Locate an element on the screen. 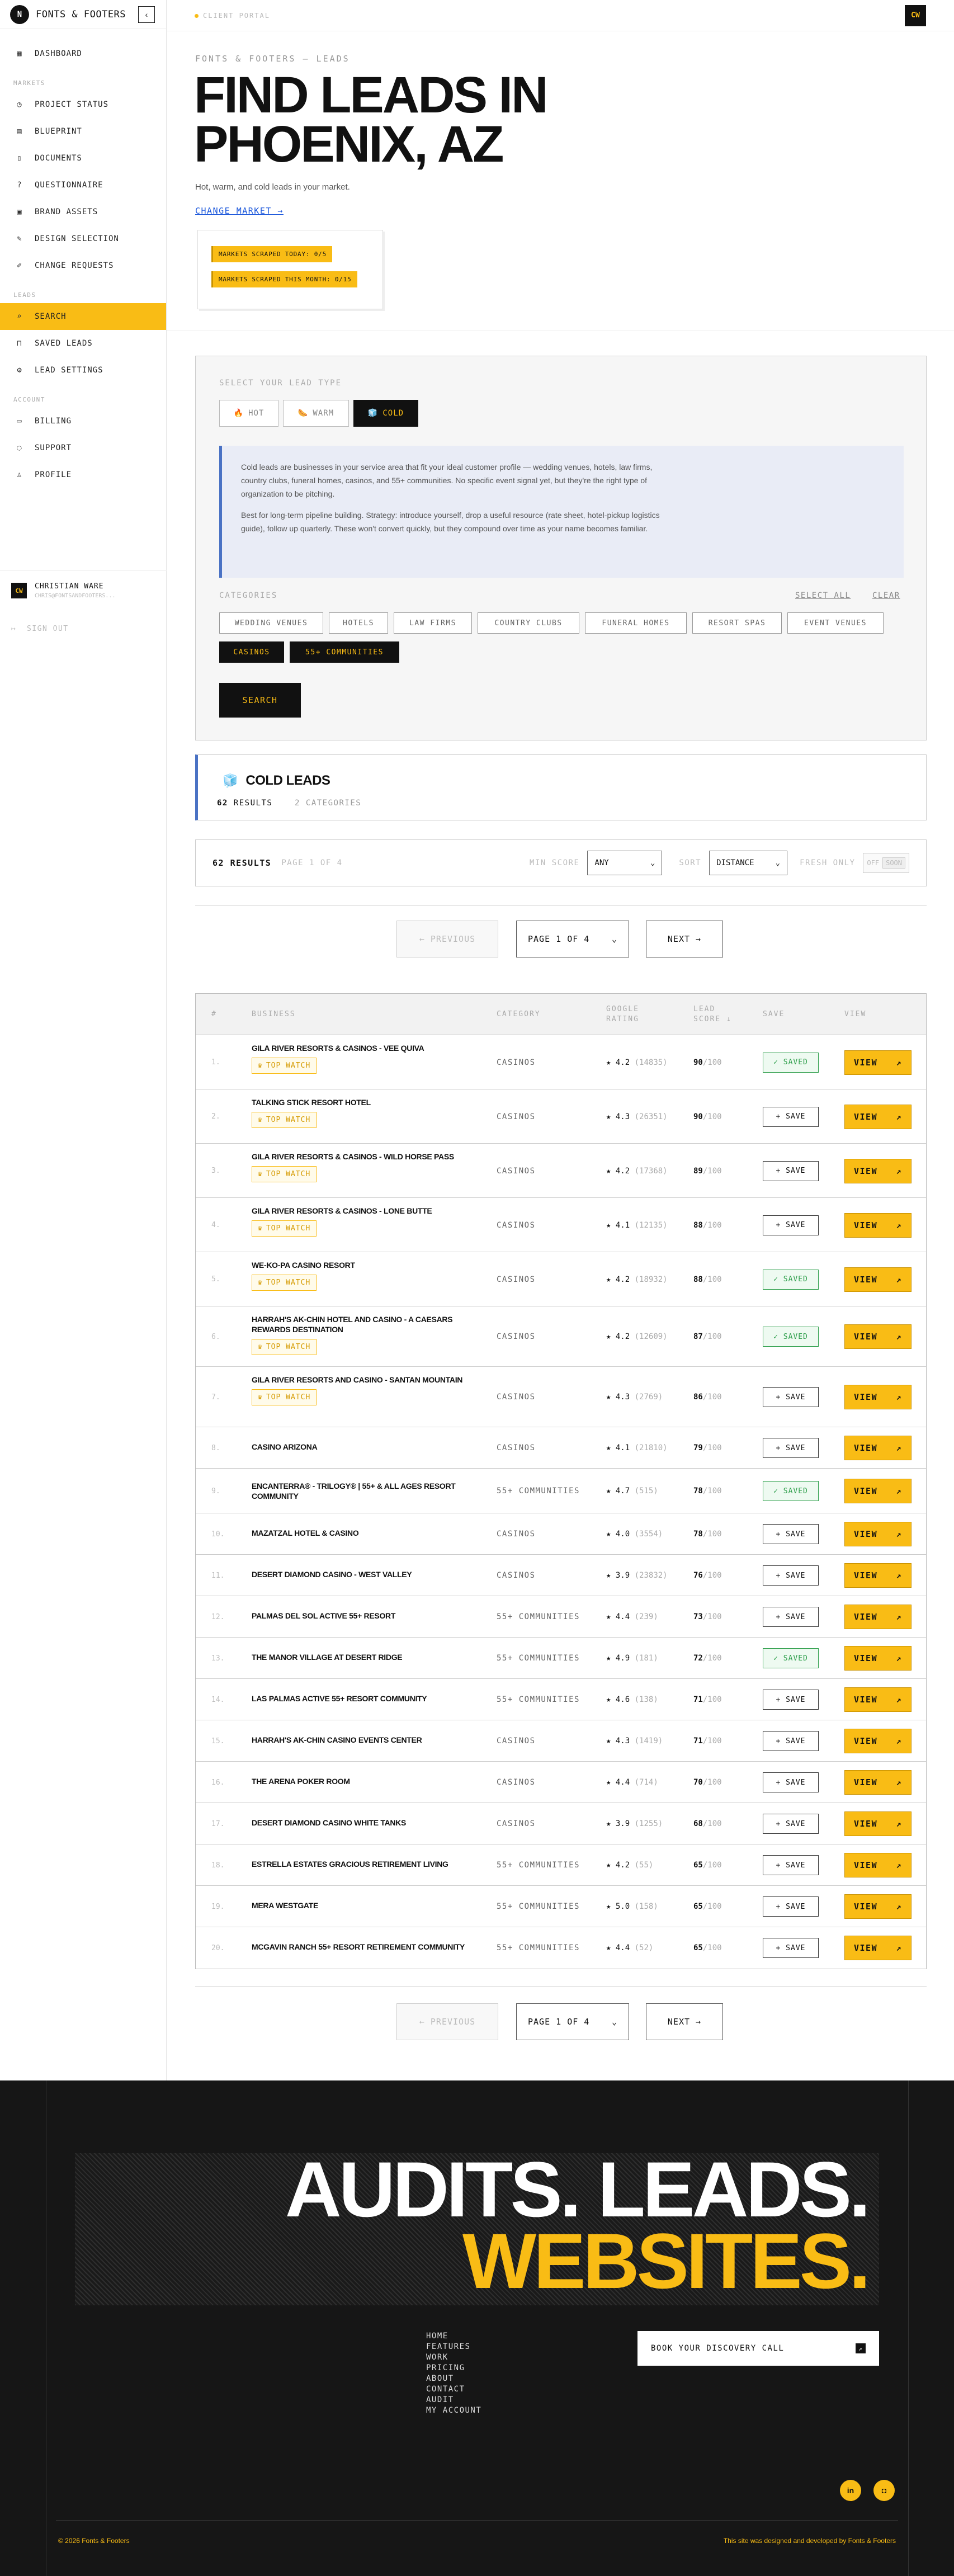 The width and height of the screenshot is (954, 2576). business-name: PALMAS DEL SOL ACTIVE 55+ RESORT is located at coordinates (369, 1616).